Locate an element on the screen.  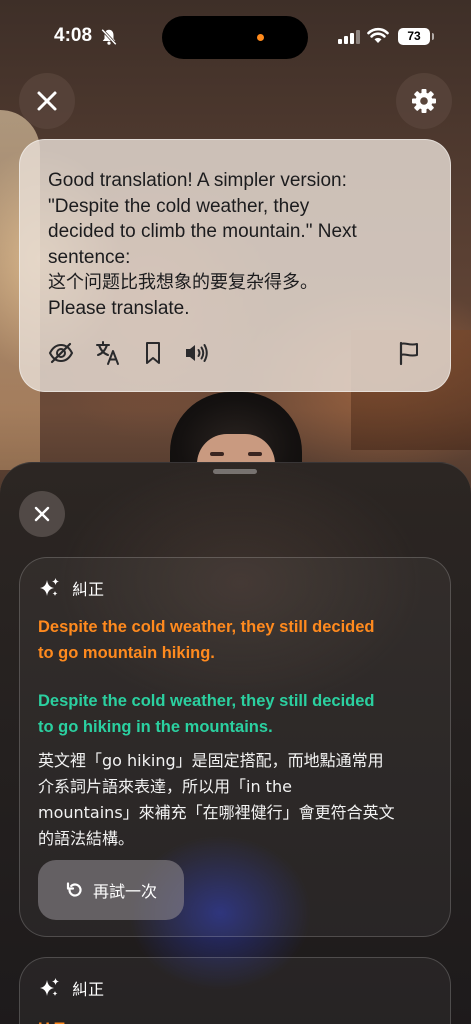
message-actions is located at coordinates (235, 353).